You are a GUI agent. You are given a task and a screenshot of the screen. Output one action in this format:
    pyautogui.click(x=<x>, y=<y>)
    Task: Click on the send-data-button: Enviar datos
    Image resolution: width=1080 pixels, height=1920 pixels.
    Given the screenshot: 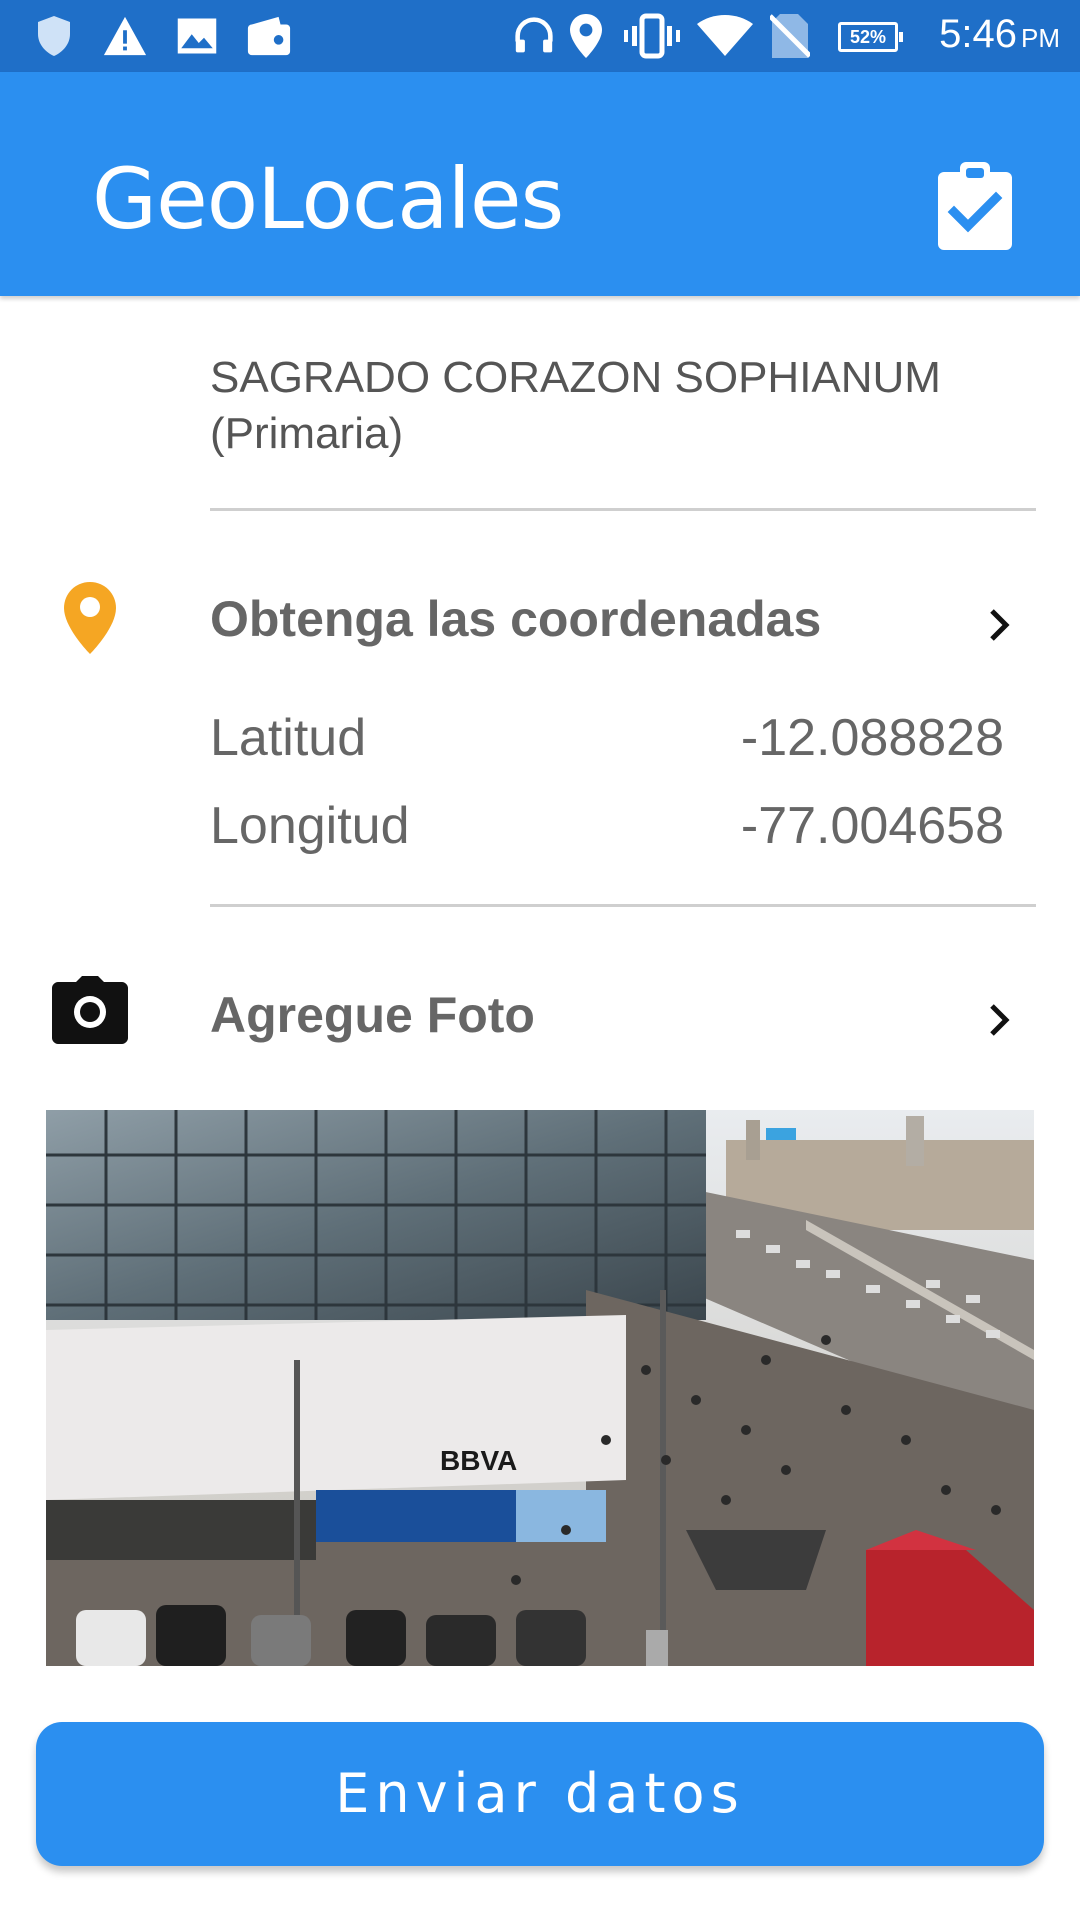 What is the action you would take?
    pyautogui.click(x=540, y=1794)
    